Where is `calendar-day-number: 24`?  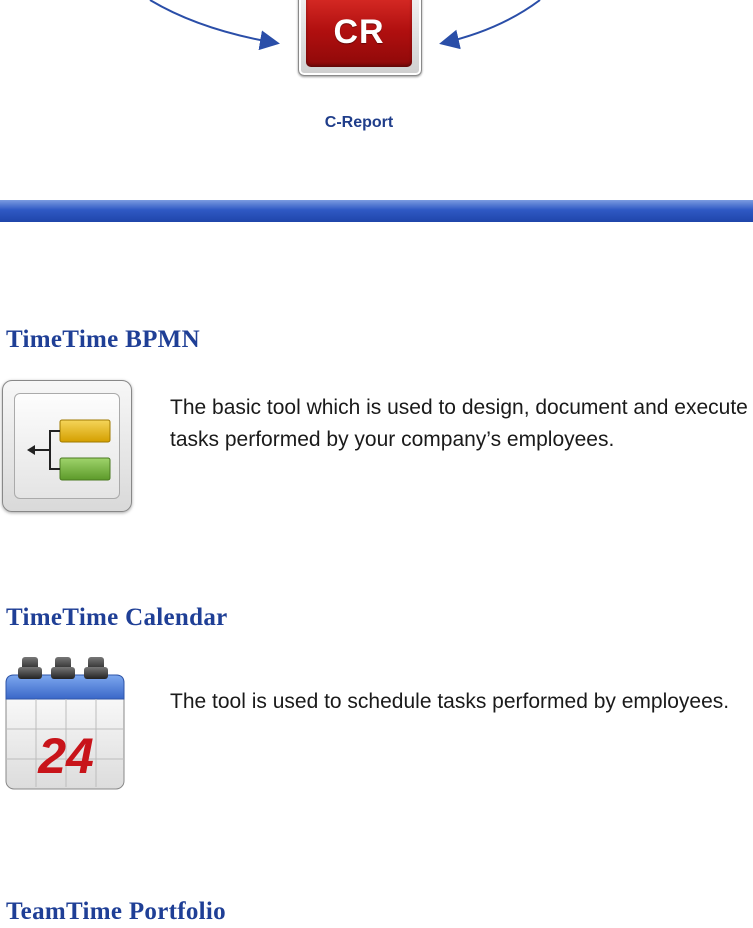
calendar-day-number: 24 is located at coordinates (65, 756).